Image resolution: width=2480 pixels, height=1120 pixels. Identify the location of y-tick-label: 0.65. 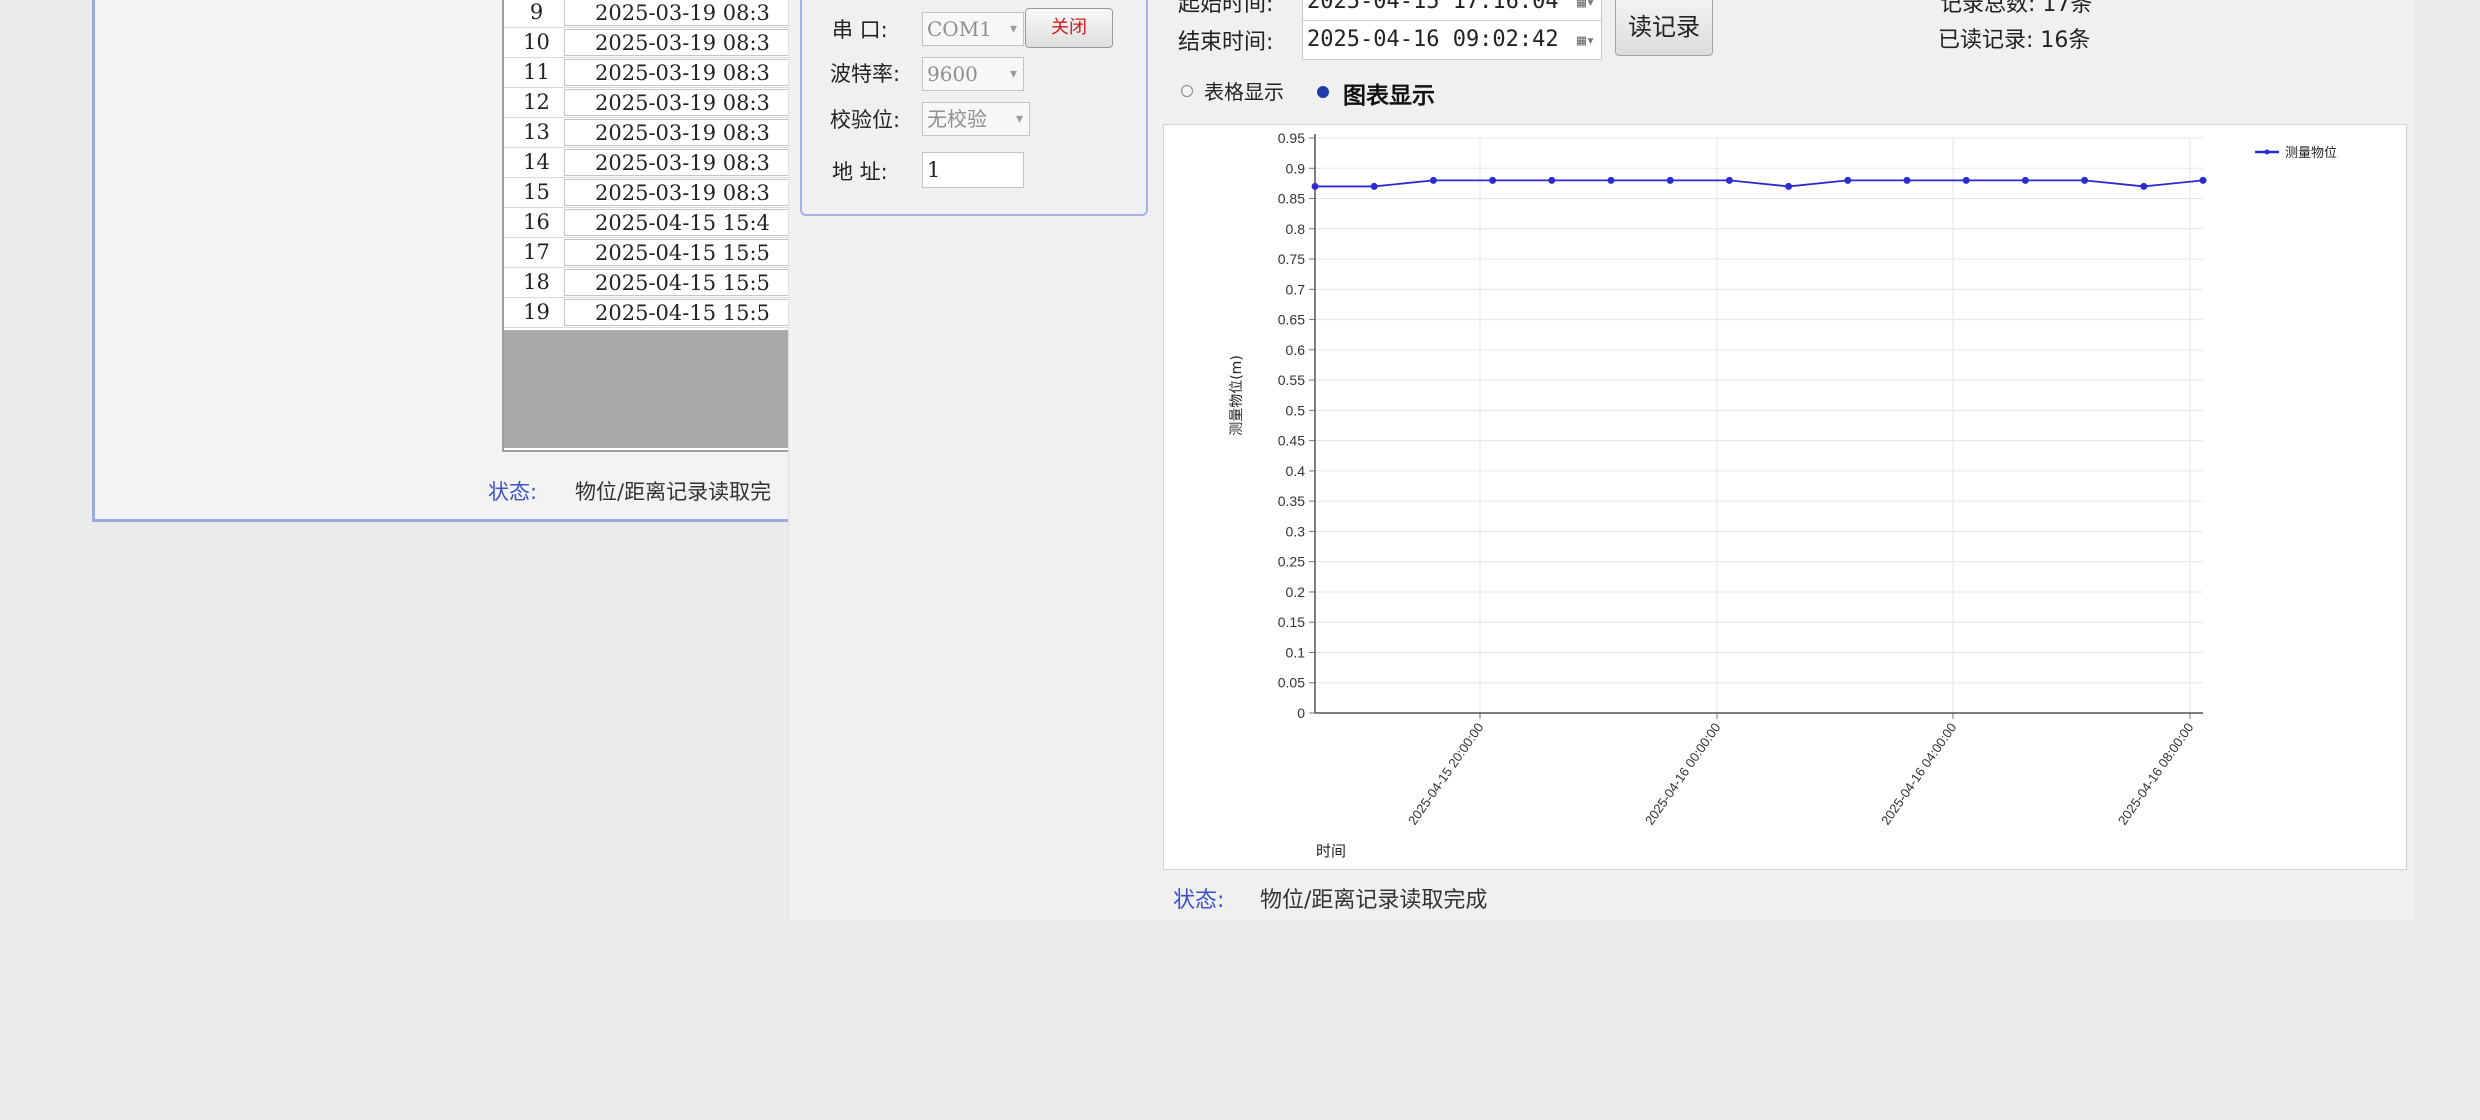
(1291, 320).